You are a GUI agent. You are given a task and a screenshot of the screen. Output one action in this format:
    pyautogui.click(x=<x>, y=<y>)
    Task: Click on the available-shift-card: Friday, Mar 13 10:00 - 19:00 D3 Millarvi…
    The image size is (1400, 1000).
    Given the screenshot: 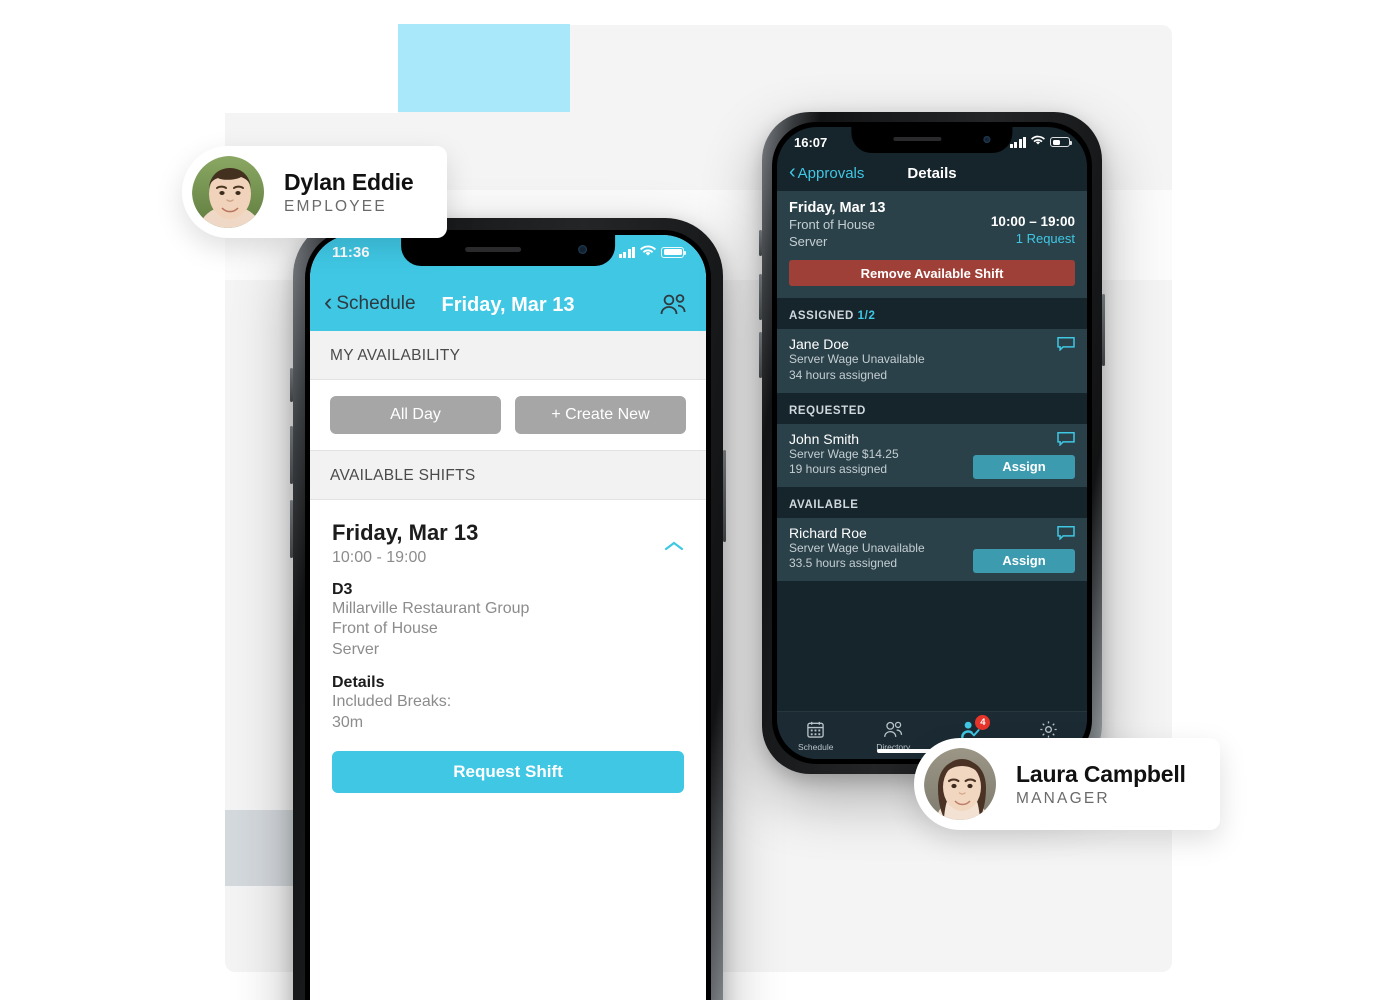 What is the action you would take?
    pyautogui.click(x=508, y=647)
    